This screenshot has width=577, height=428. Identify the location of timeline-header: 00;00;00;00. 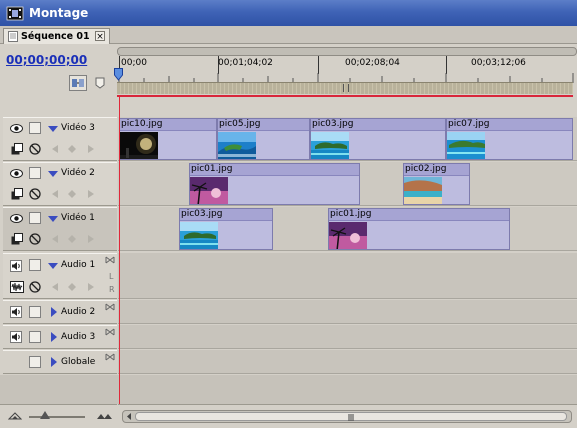
(58, 71).